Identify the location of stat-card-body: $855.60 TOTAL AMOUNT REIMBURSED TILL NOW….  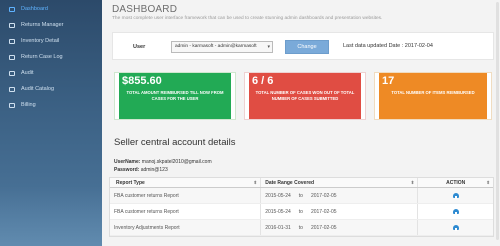
(175, 96).